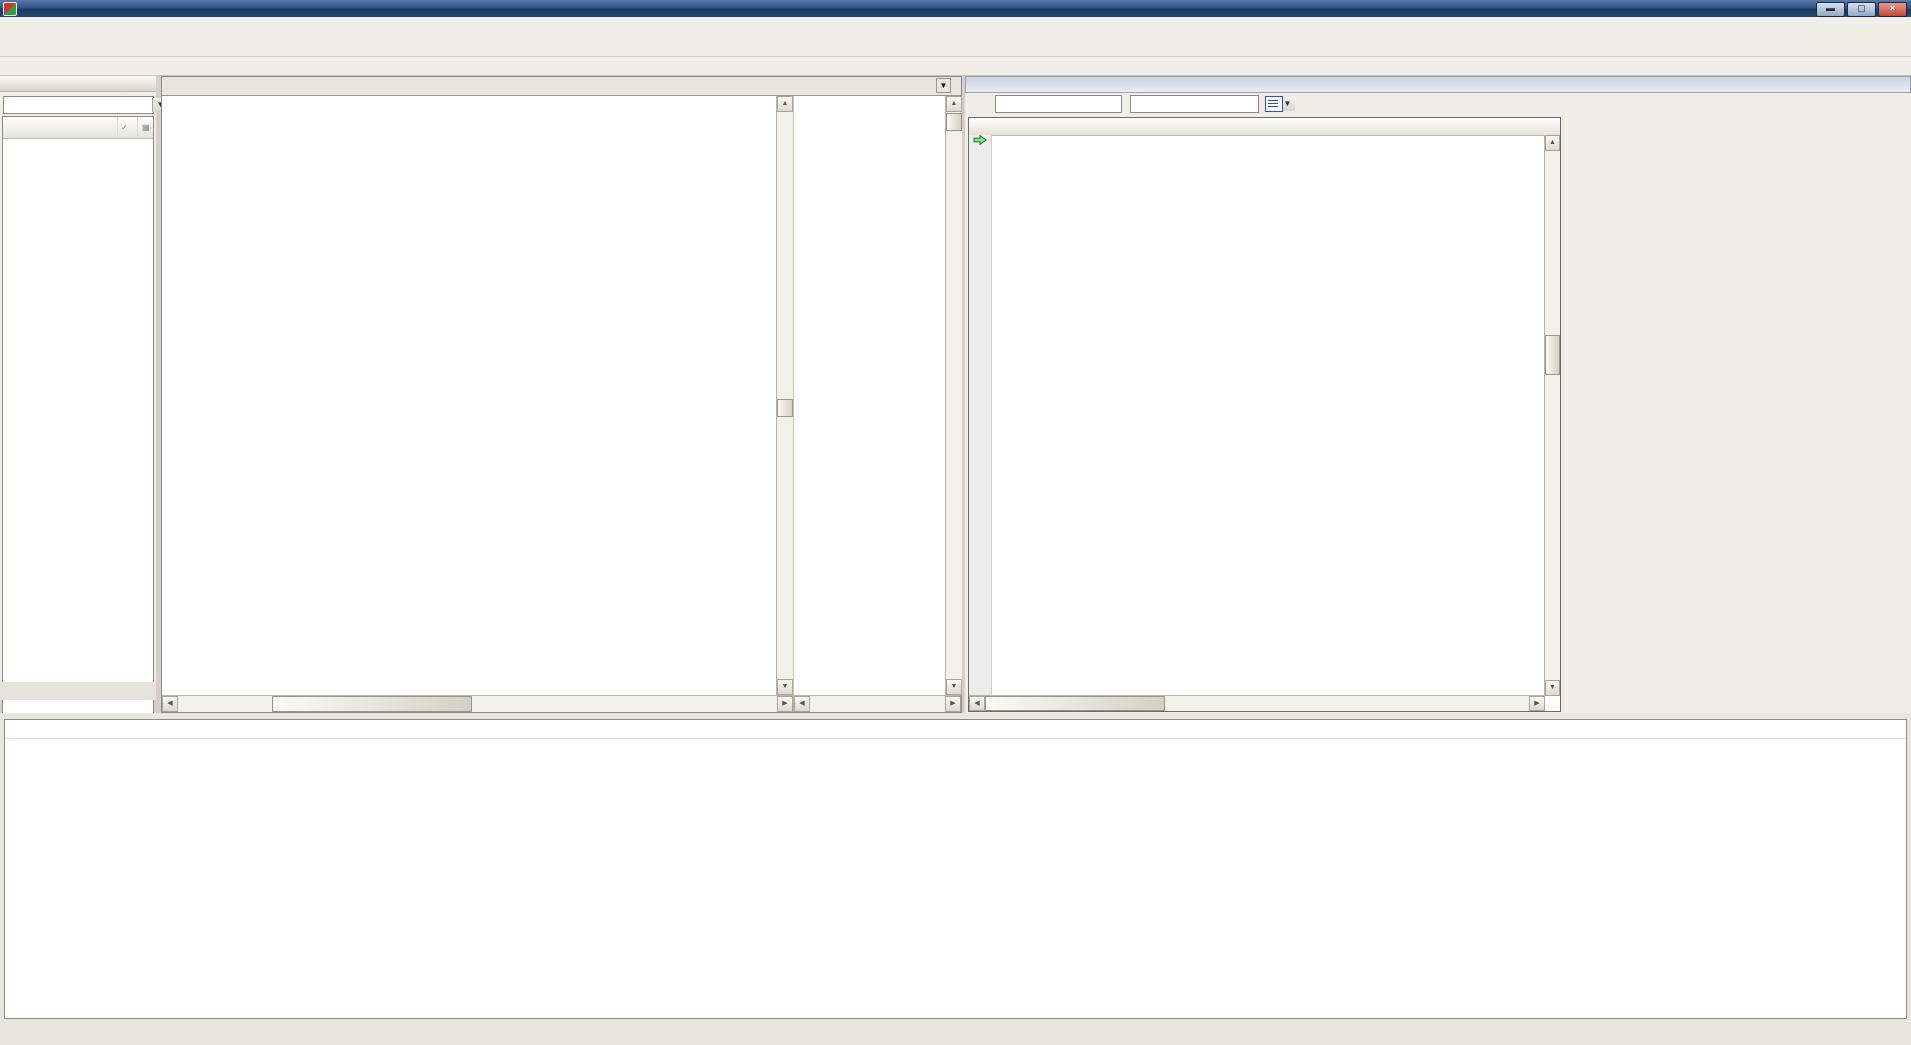 This screenshot has height=1045, width=1911. I want to click on build-status-column-icon: ✓, so click(124, 127).